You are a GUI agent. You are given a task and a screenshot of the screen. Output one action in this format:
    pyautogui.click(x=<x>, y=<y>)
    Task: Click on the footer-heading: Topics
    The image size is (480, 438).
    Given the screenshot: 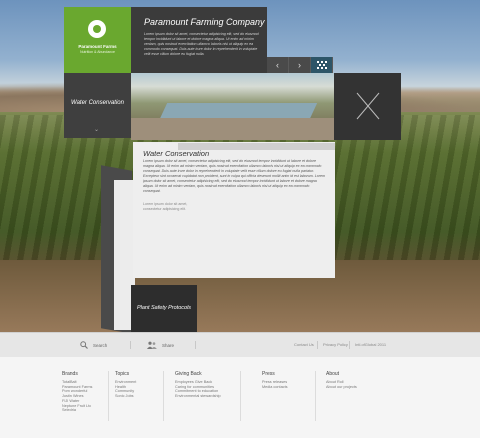 What is the action you would take?
    pyautogui.click(x=122, y=374)
    